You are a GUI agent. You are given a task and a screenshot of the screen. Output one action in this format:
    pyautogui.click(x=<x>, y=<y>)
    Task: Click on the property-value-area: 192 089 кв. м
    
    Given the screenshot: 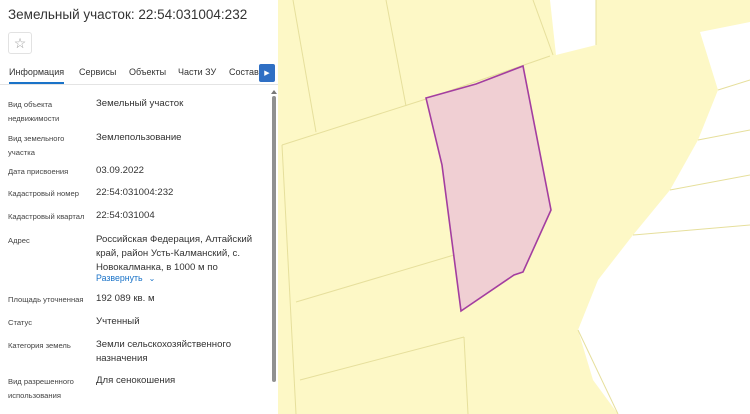 What is the action you would take?
    pyautogui.click(x=125, y=298)
    